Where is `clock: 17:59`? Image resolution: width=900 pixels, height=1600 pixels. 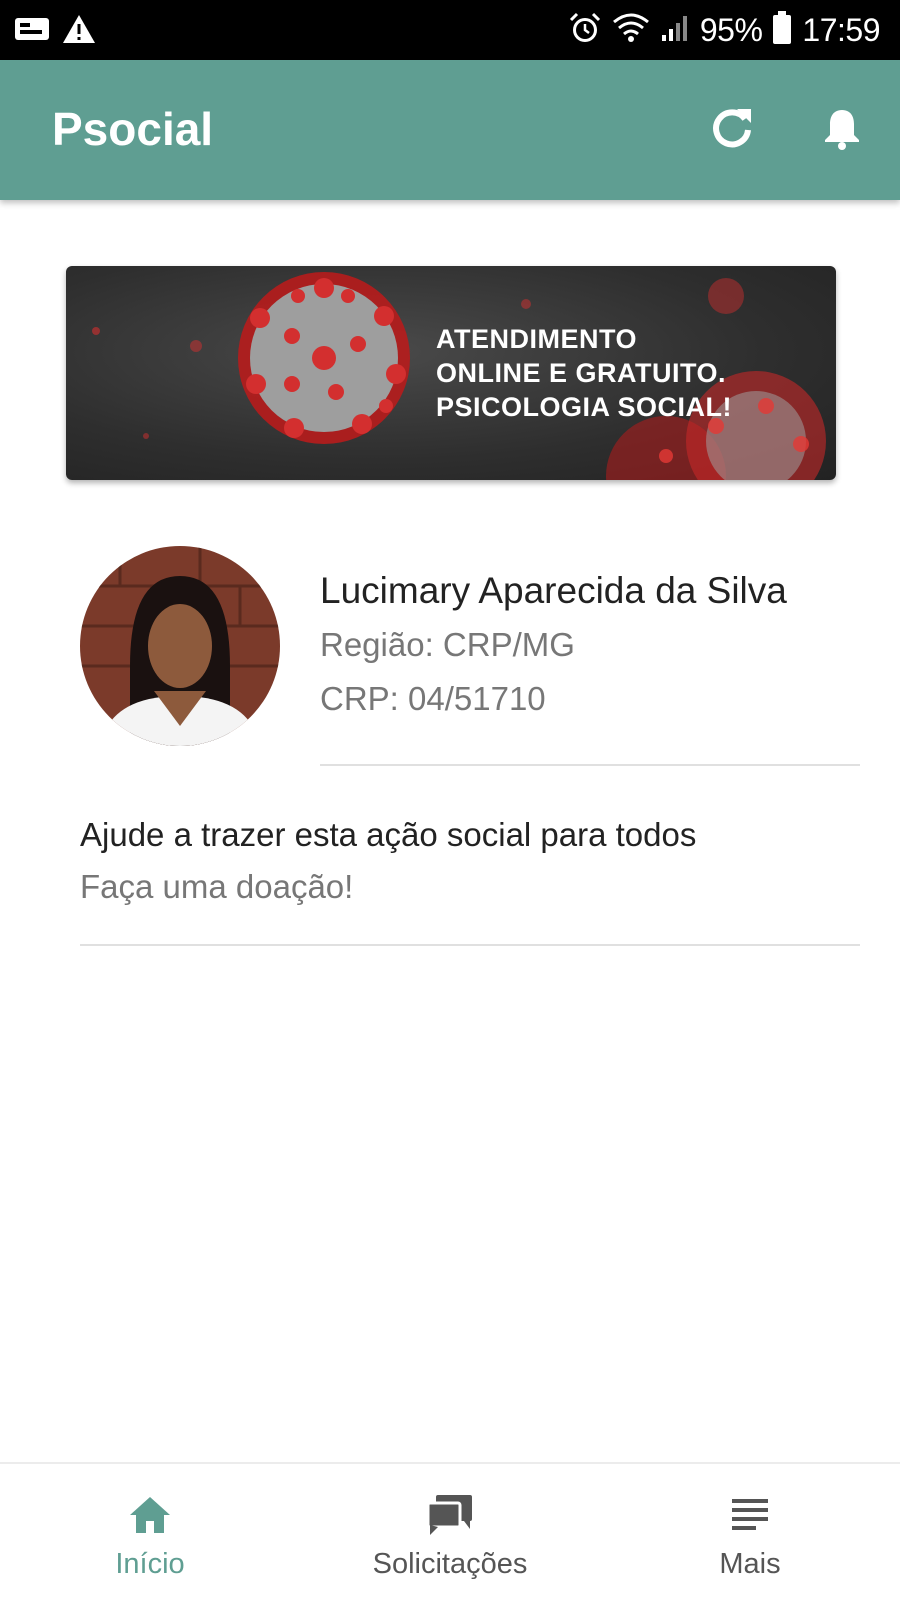
clock: 17:59 is located at coordinates (841, 29).